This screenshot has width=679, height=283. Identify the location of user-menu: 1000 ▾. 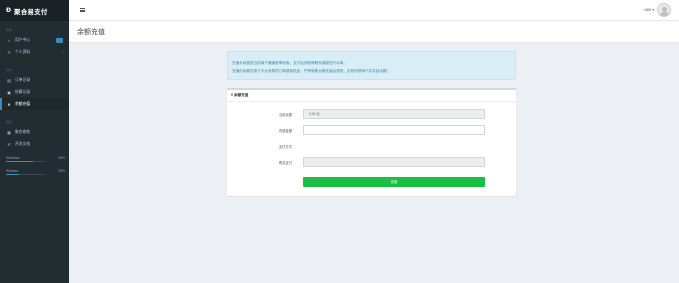
(657, 10).